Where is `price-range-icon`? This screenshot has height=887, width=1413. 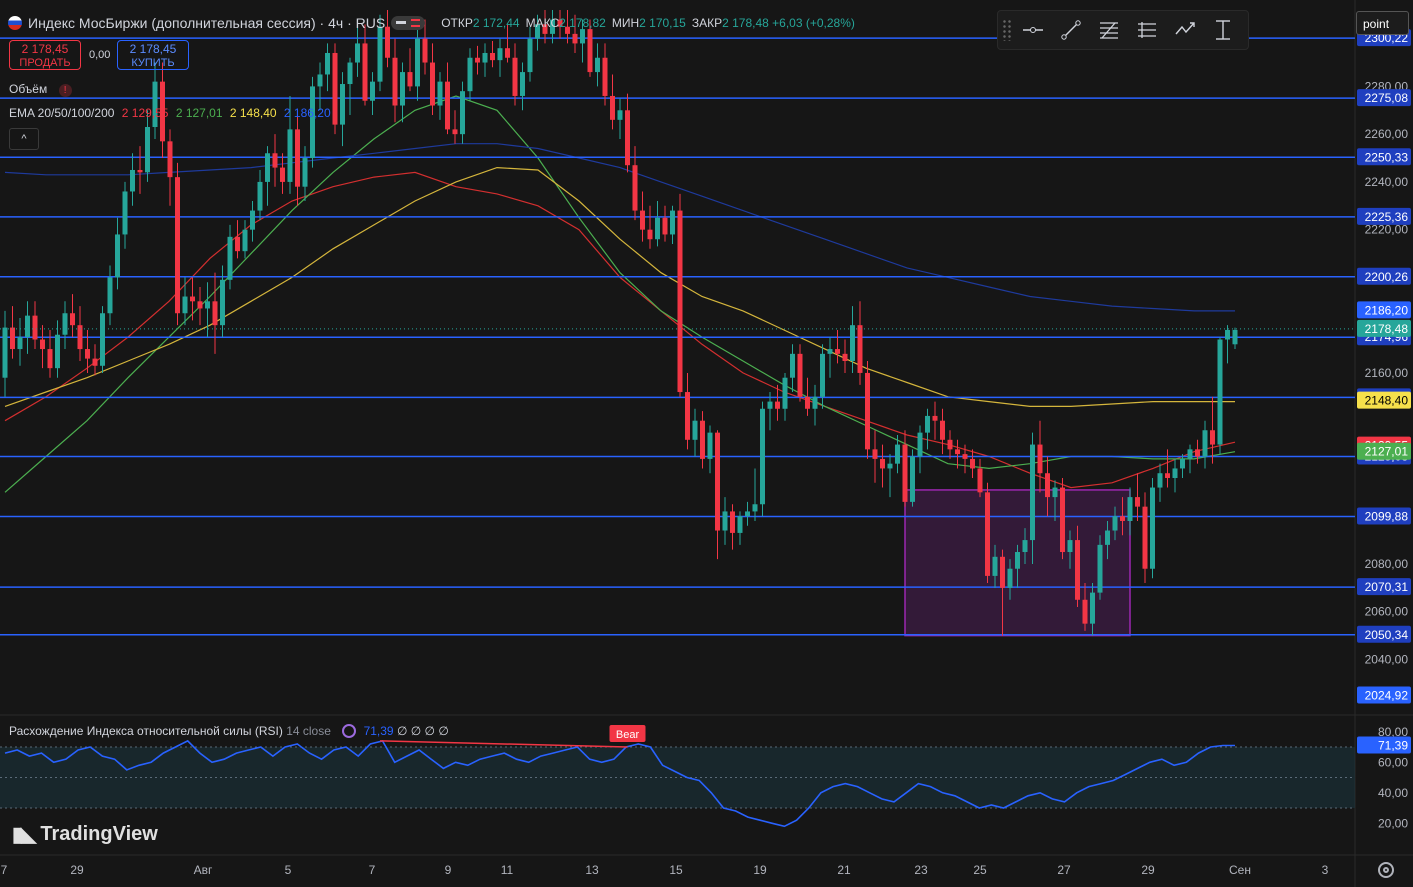 price-range-icon is located at coordinates (1223, 30).